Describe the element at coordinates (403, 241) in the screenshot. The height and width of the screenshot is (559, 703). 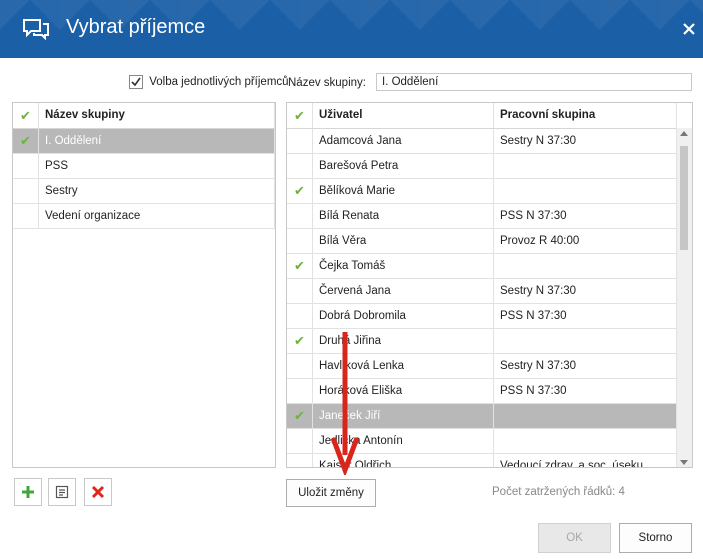
I see `user-name-cell: Bílá Věra` at that location.